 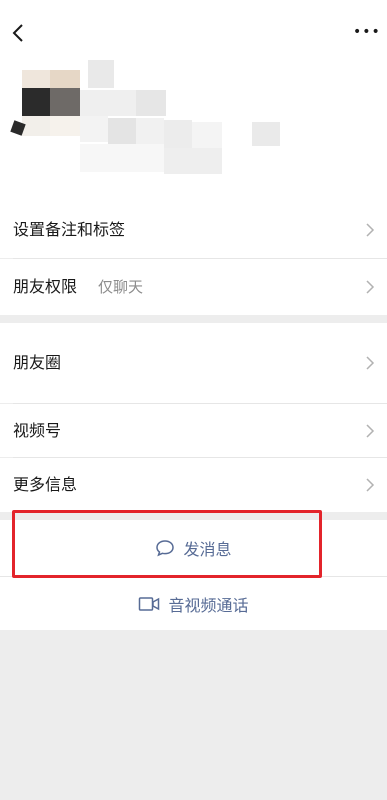 I want to click on row-remark-tags: 设置备注和标签, so click(x=193, y=230).